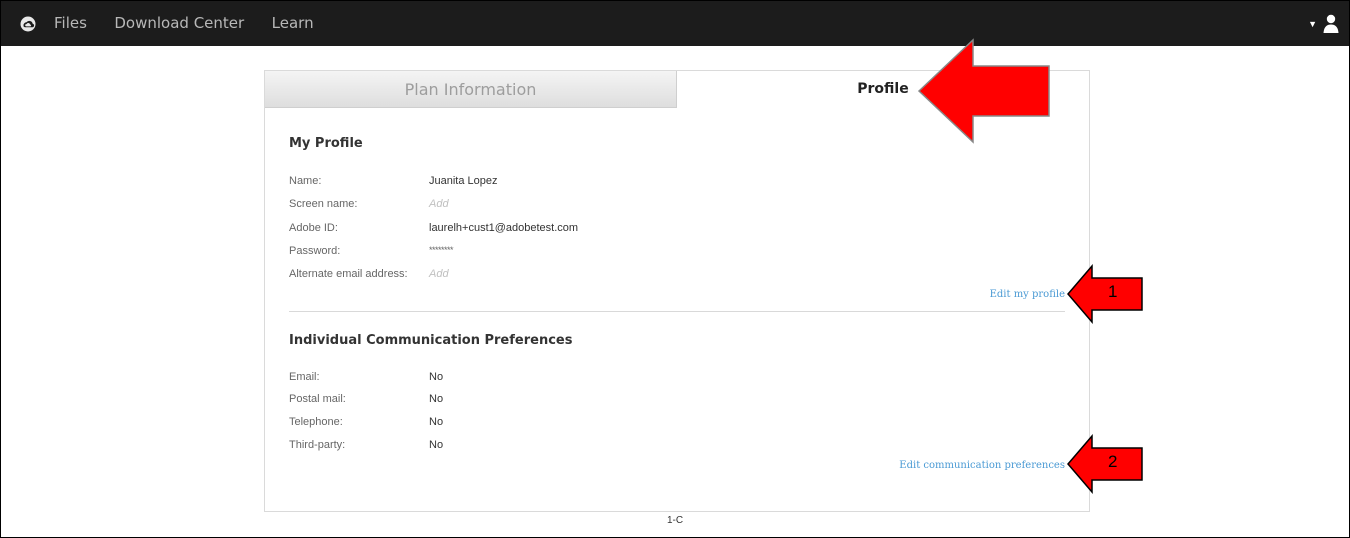  I want to click on field-label: Email:, so click(304, 377).